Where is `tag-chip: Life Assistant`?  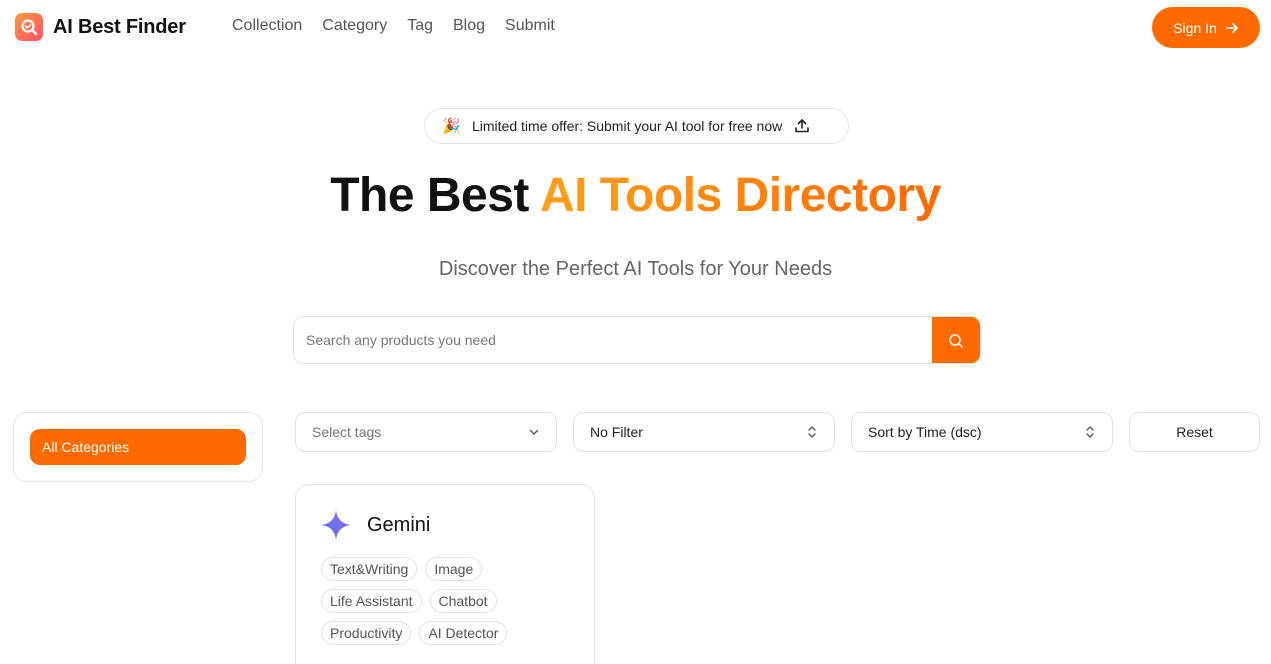
tag-chip: Life Assistant is located at coordinates (371, 601).